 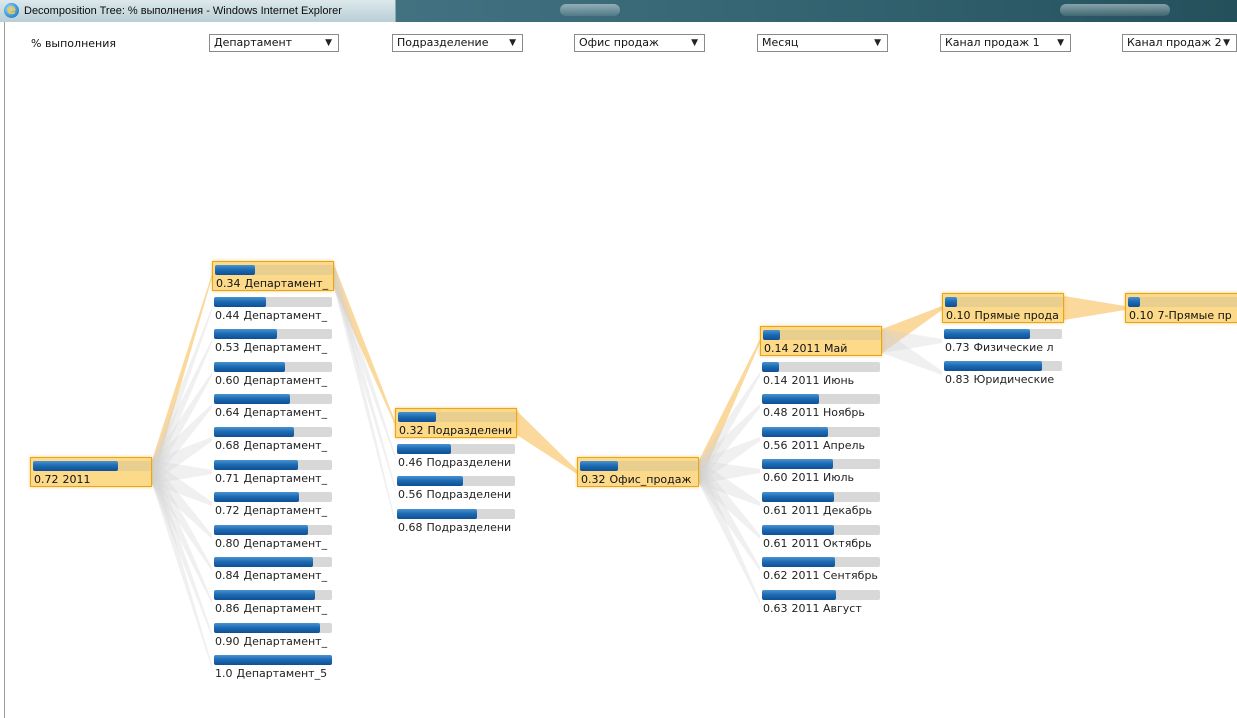 I want to click on tree-node: 0.72 2011, so click(x=91, y=472).